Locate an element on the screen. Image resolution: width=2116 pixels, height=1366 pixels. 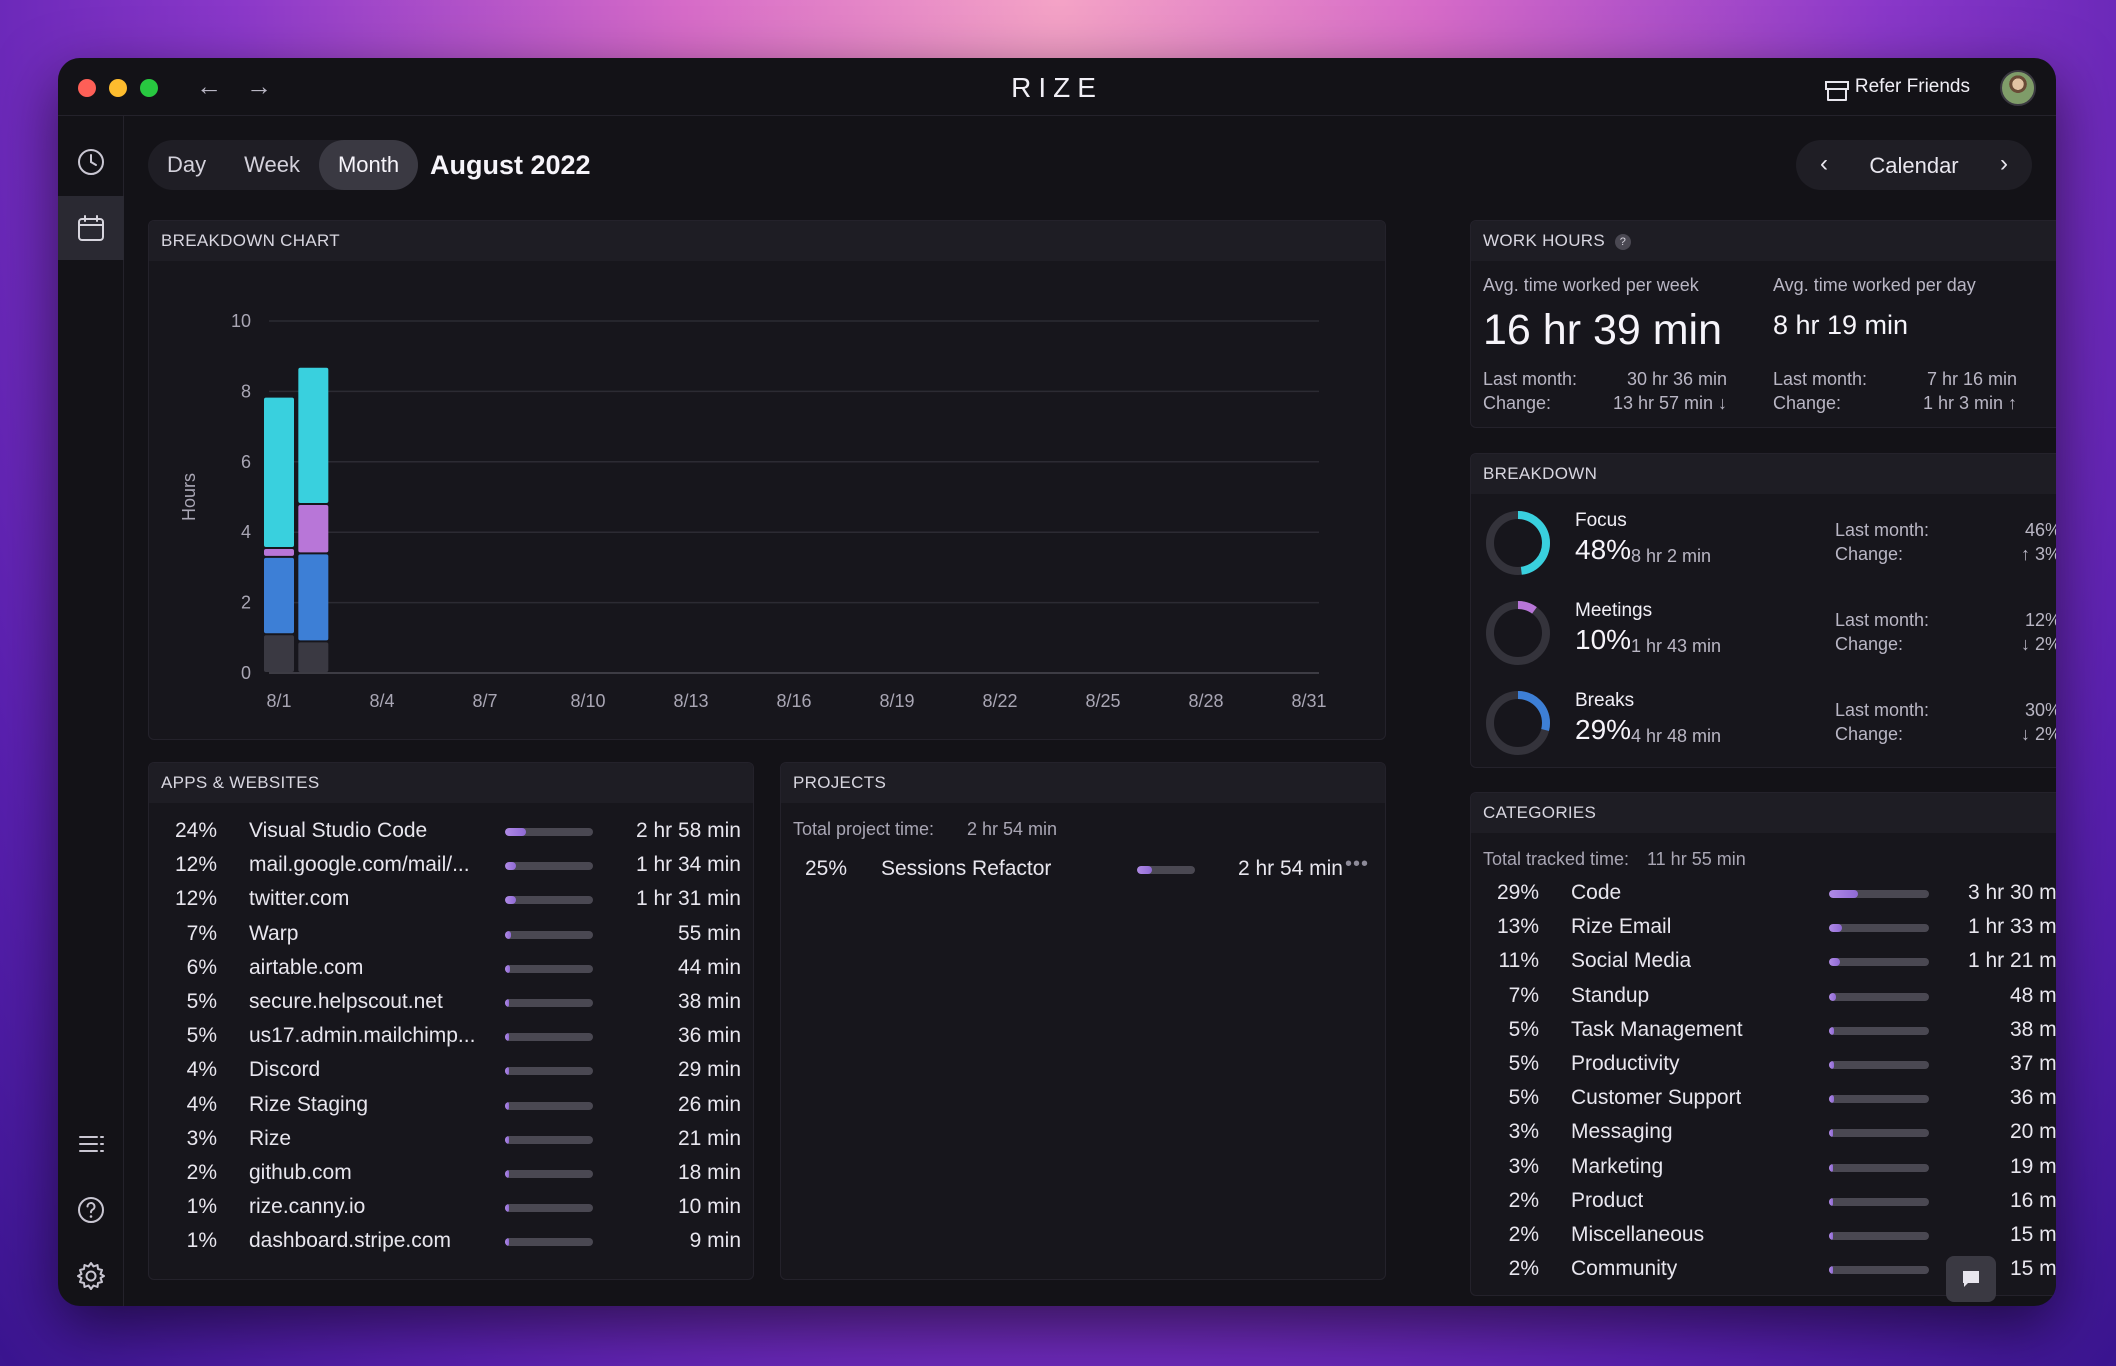
category-row-duration: 1 hr 33 min is located at coordinates (2011, 927).